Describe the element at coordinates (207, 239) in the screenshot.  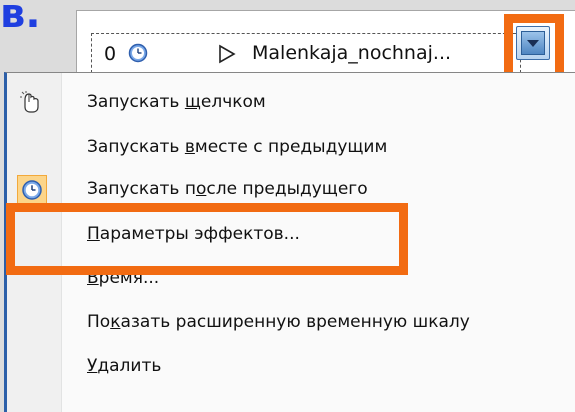
I see `highlight-frame-effect-options` at that location.